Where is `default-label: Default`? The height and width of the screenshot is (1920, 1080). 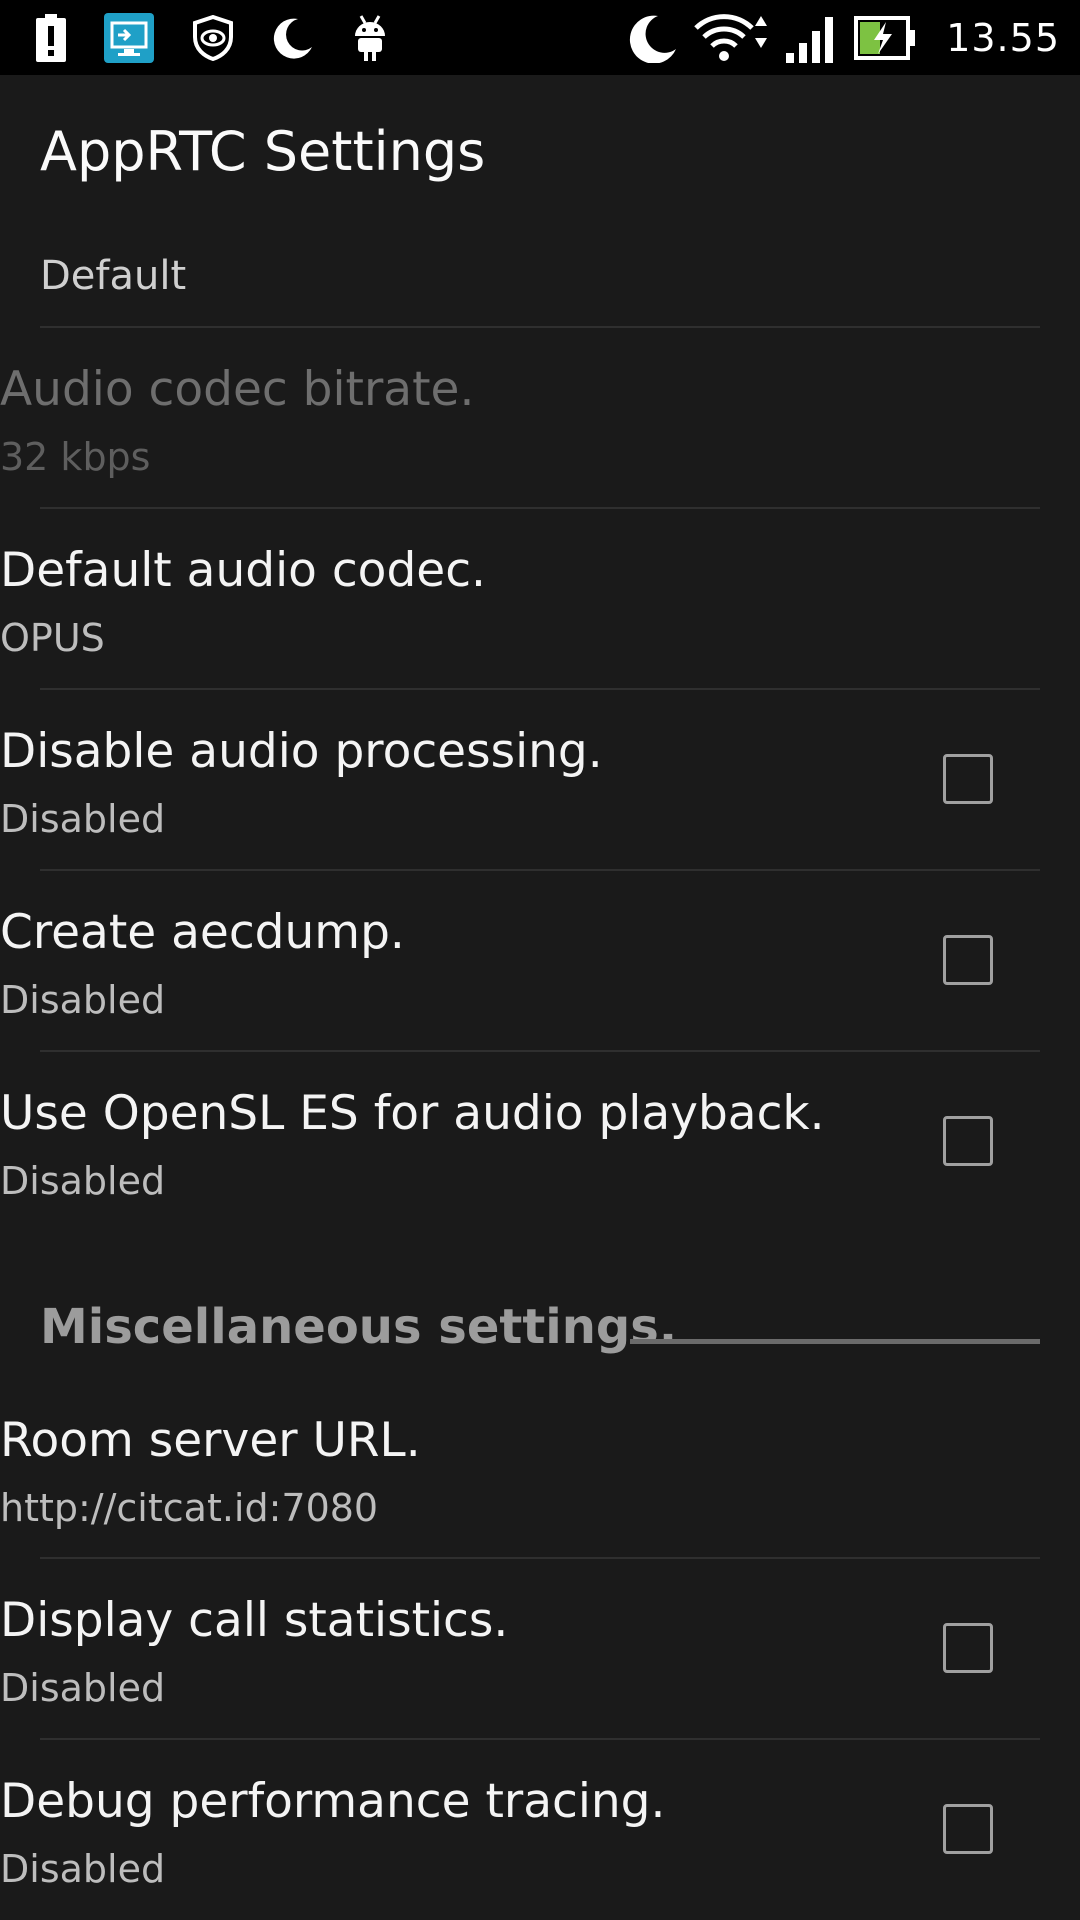 default-label: Default is located at coordinates (113, 276).